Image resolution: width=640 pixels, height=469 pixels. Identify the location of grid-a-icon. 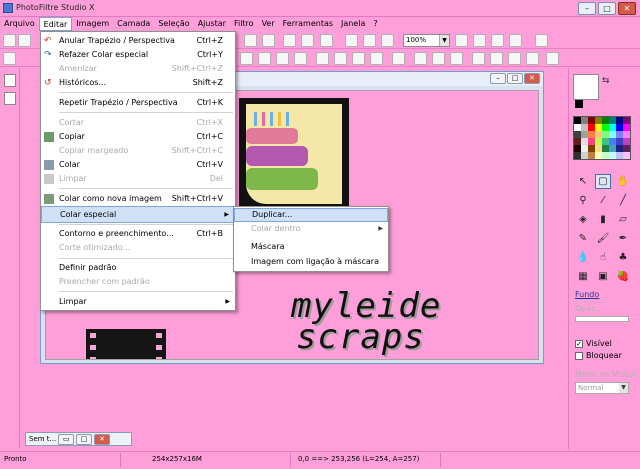
(246, 58).